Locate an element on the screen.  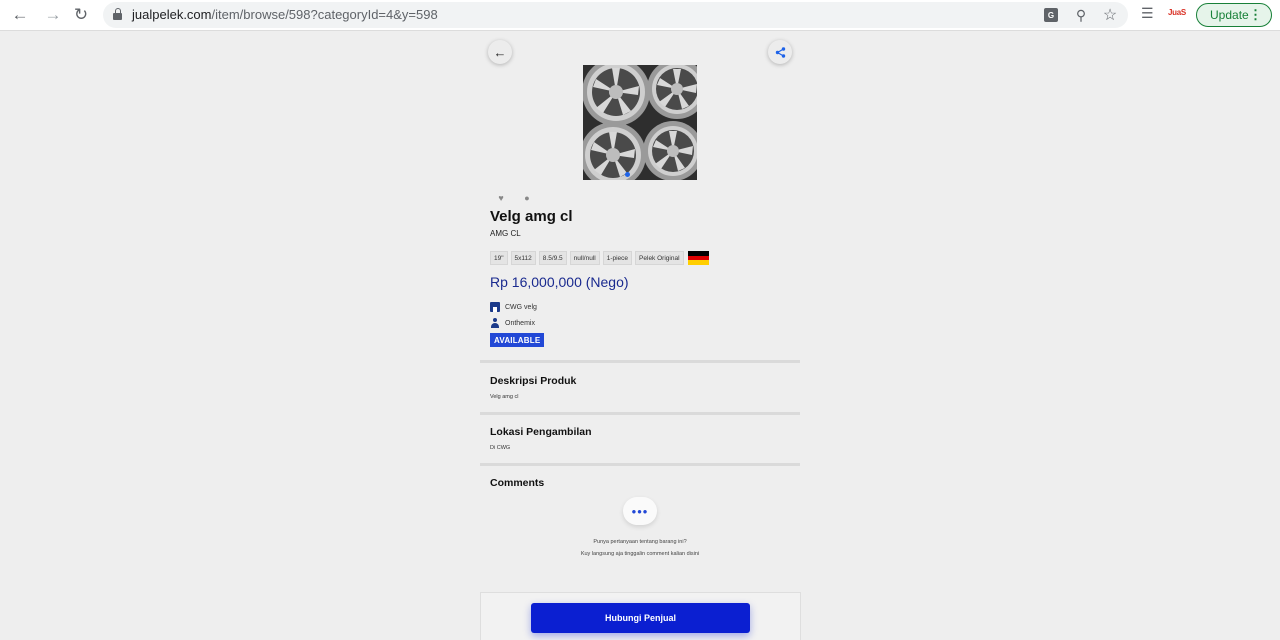
product-price: Rp 16,000,000 (Nego) is located at coordinates (559, 282).